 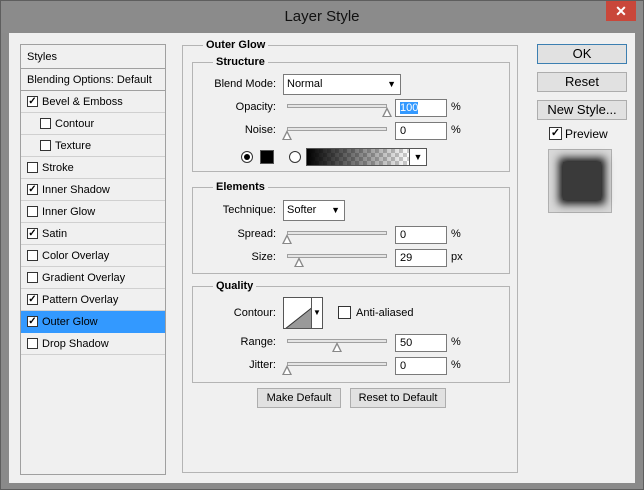 What do you see at coordinates (398, 398) in the screenshot?
I see `reset-to-default-button: Reset to Default` at bounding box center [398, 398].